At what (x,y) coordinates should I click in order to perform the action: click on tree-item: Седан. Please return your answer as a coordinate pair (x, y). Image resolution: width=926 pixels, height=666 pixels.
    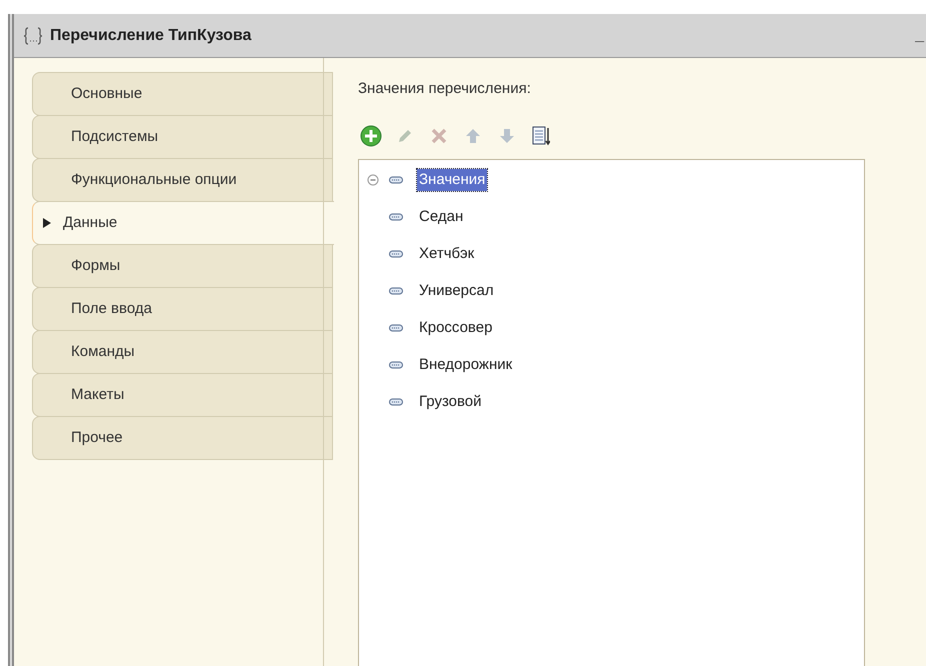
    Looking at the image, I should click on (441, 217).